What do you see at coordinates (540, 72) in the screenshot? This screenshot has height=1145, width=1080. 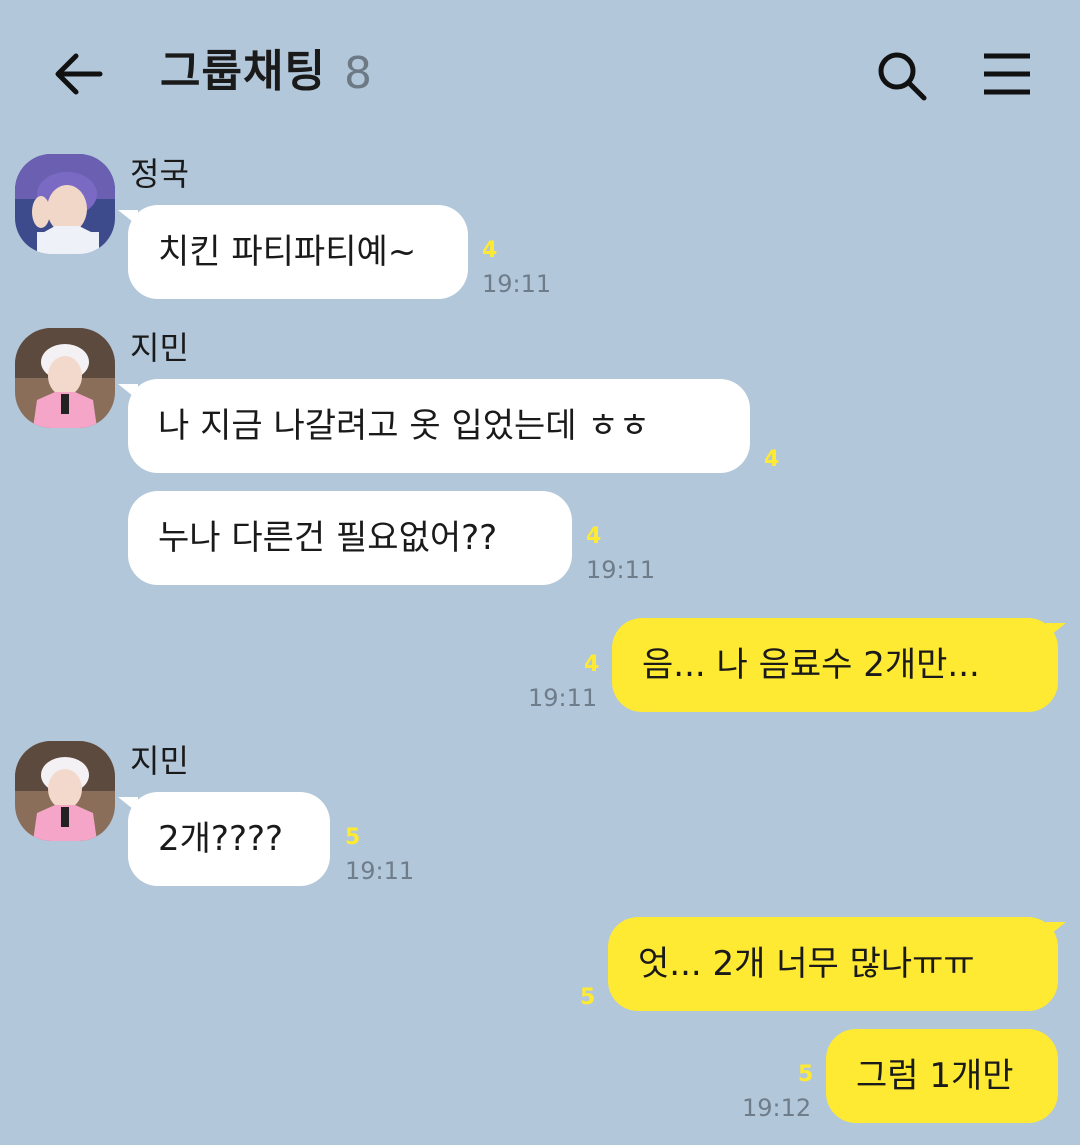 I see `chat-header: 그룹채팅 8` at bounding box center [540, 72].